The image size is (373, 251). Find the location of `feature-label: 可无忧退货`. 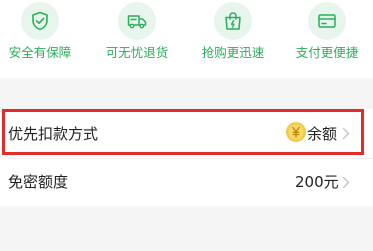

feature-label: 可无忧退货 is located at coordinates (137, 52).